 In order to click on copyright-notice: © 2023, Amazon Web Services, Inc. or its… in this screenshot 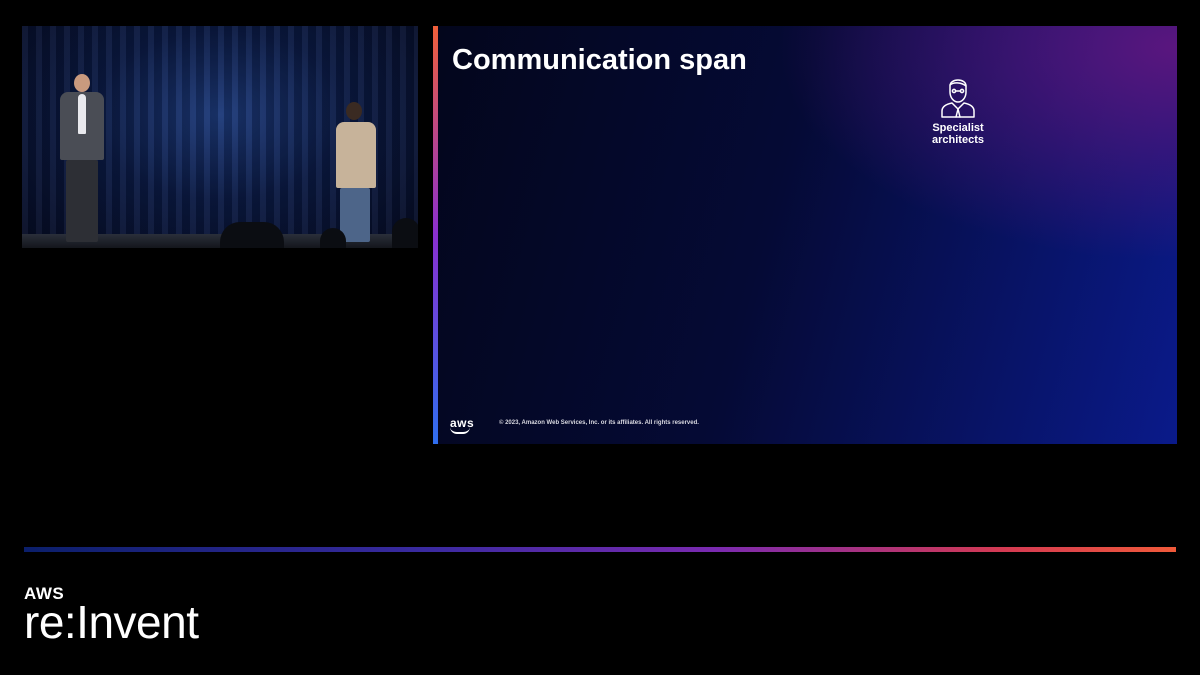, I will do `click(599, 423)`.